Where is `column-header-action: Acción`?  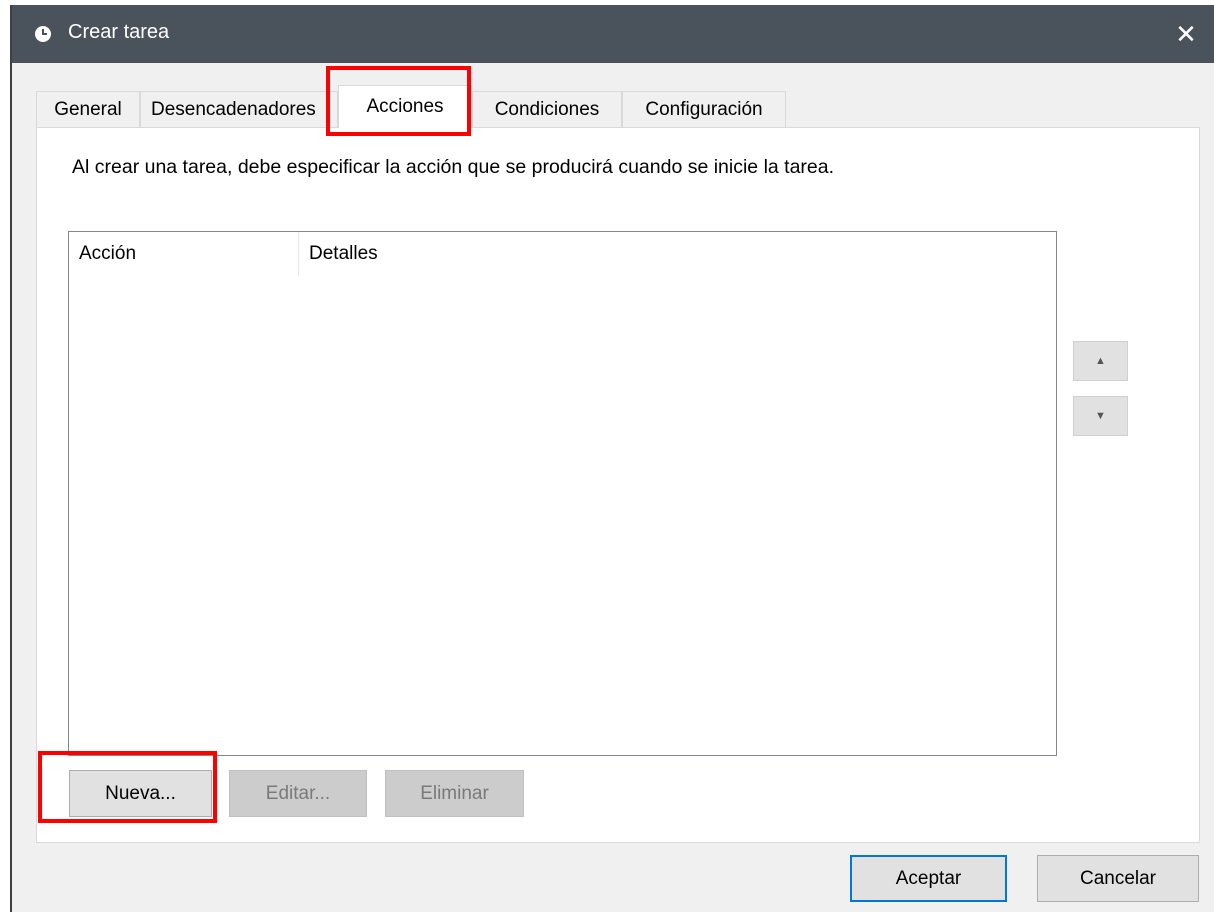
column-header-action: Acción is located at coordinates (183, 254).